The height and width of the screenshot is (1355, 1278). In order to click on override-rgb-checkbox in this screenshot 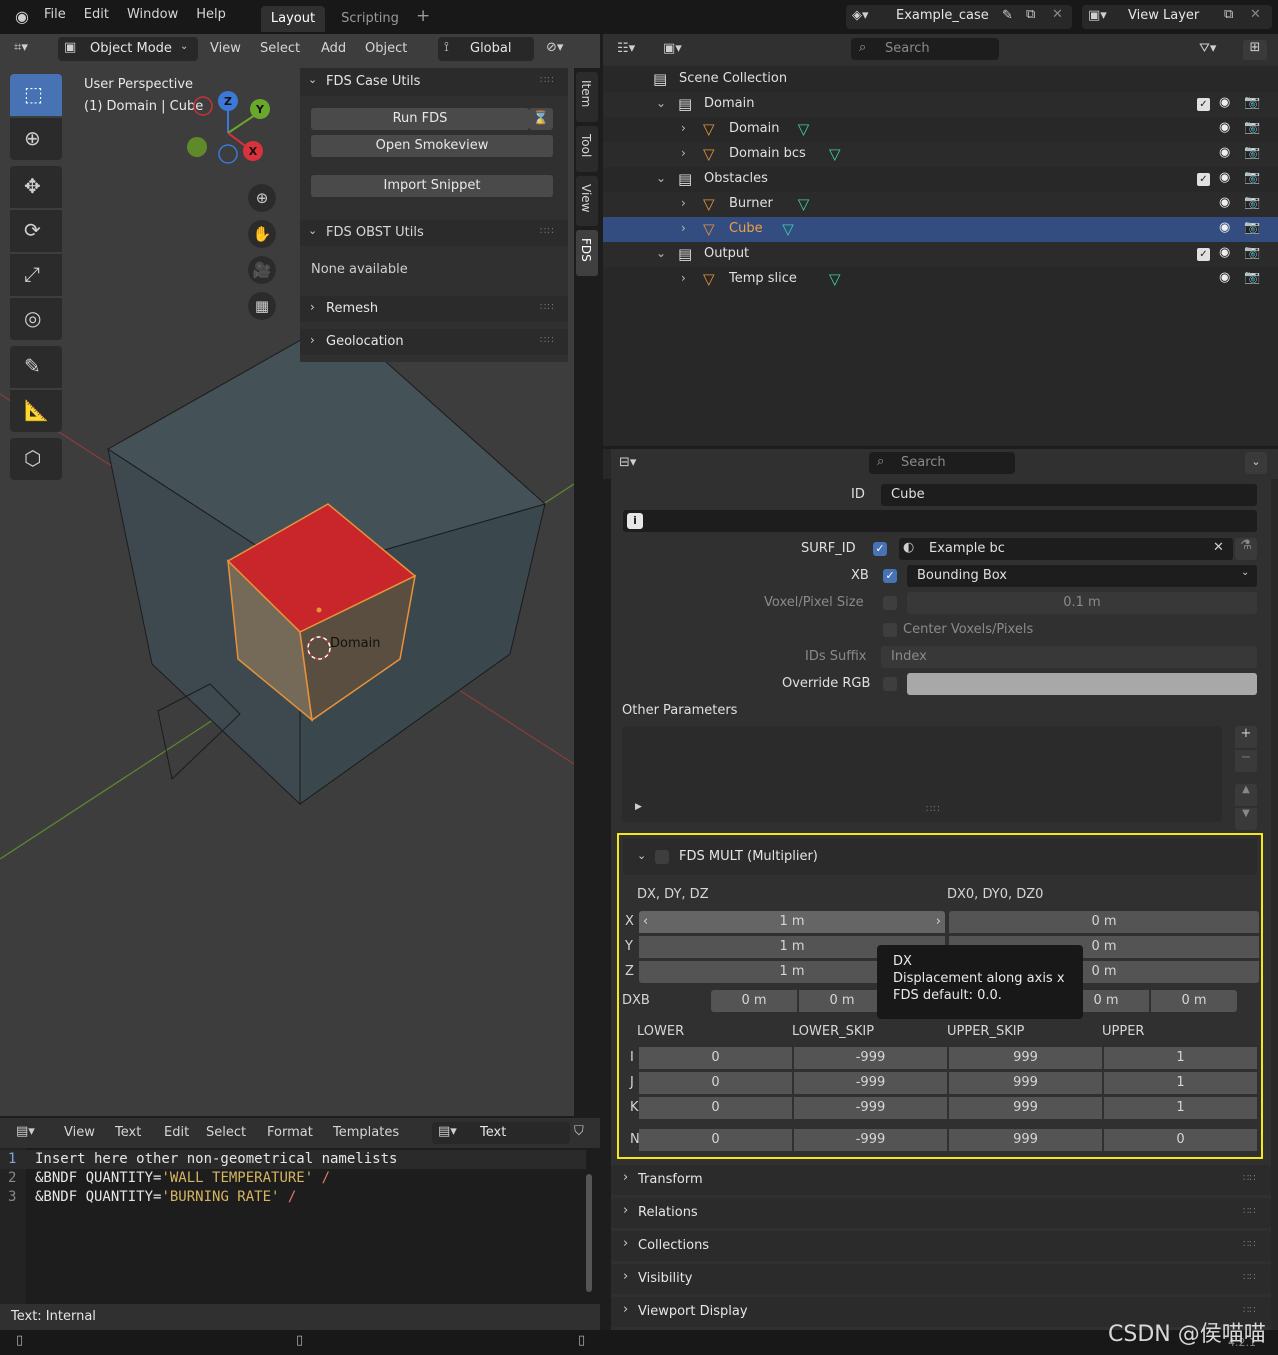, I will do `click(890, 684)`.